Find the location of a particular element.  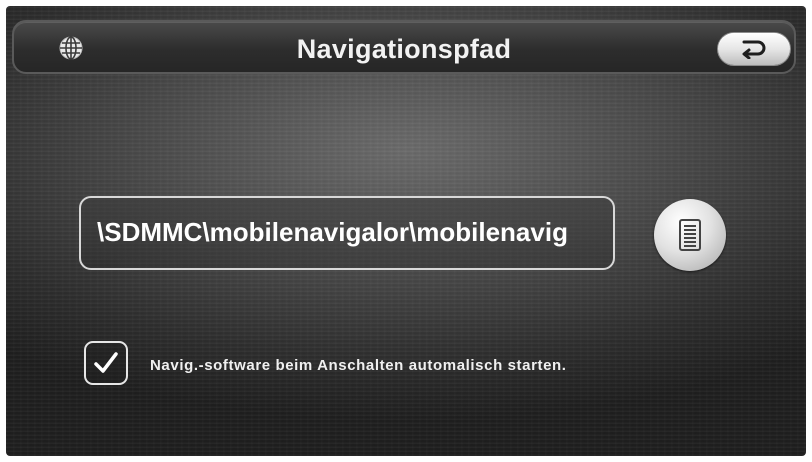

navigation-path-field: \SDMMC\mobilenavigalor\mobilenavig is located at coordinates (347, 233).